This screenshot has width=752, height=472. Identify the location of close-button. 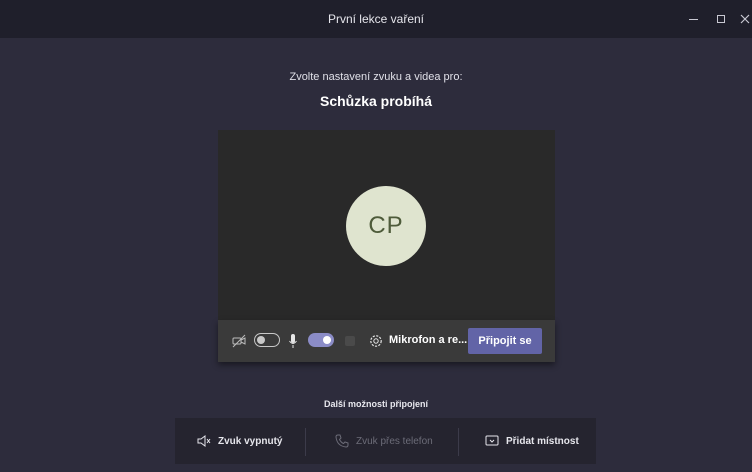
(741, 19).